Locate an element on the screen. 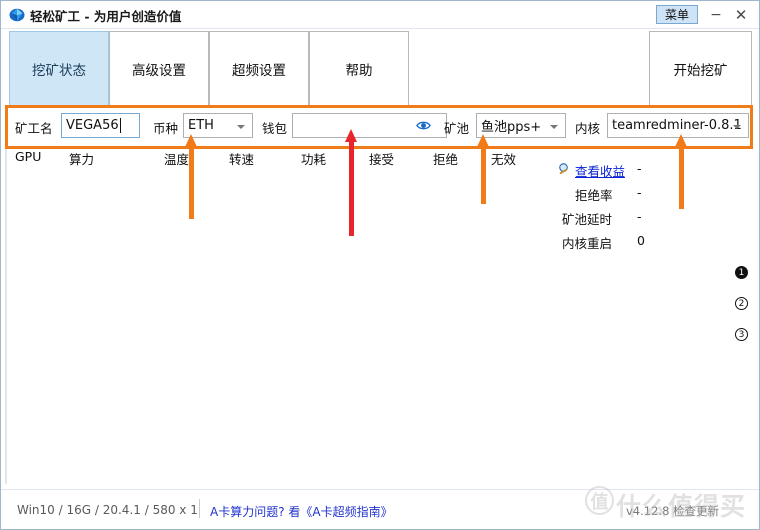  pool-label: 矿池 is located at coordinates (457, 128).